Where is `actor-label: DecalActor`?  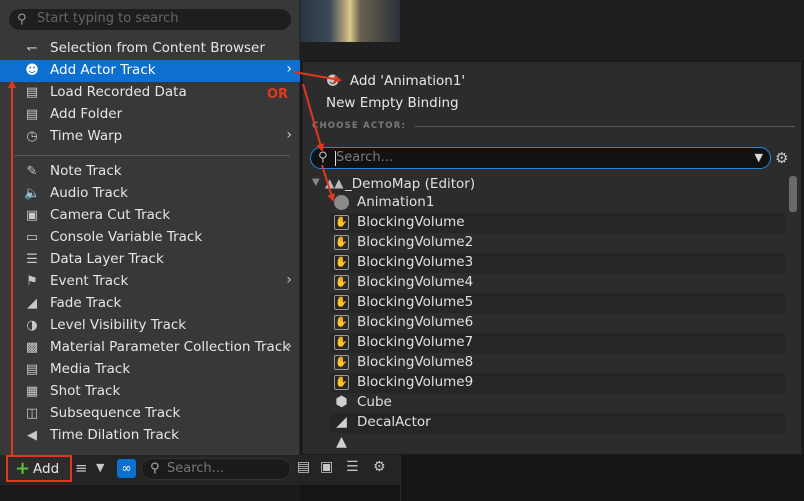 actor-label: DecalActor is located at coordinates (394, 422).